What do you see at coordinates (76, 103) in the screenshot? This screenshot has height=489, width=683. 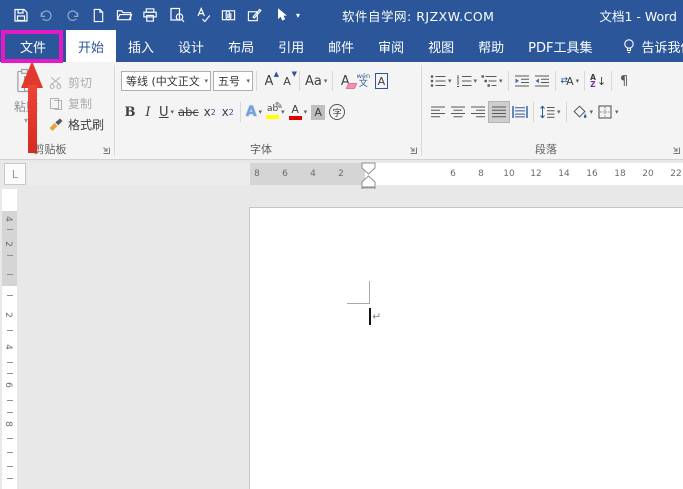 I see `copy-button: 复制` at bounding box center [76, 103].